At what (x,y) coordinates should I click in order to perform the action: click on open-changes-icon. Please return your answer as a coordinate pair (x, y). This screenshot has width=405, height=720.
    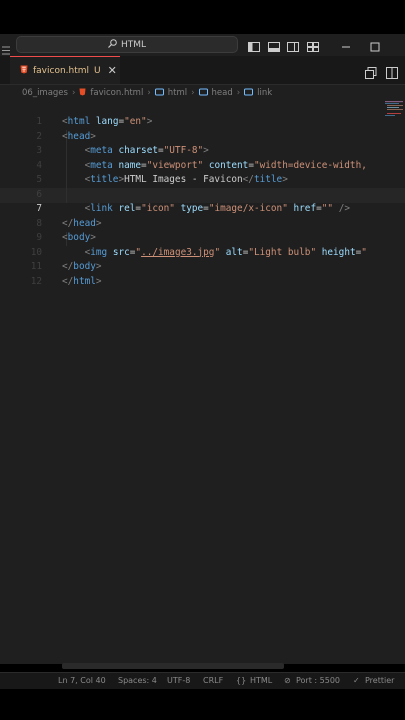
    Looking at the image, I should click on (371, 71).